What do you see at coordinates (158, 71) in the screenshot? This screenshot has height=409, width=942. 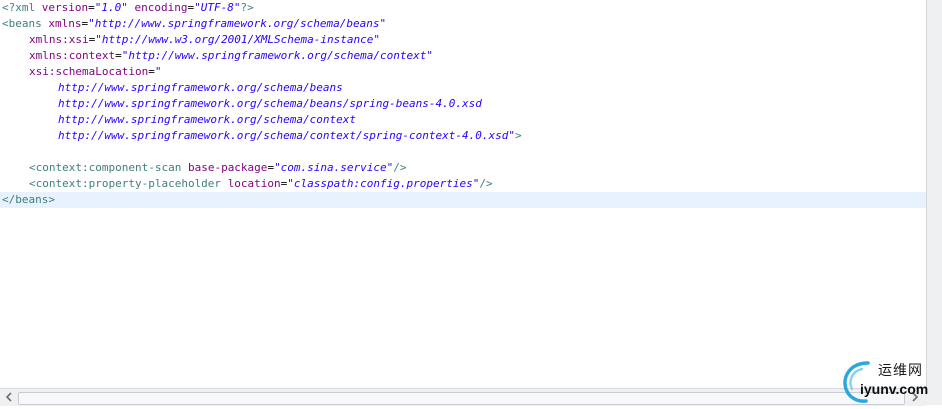 I see `code-token: "` at bounding box center [158, 71].